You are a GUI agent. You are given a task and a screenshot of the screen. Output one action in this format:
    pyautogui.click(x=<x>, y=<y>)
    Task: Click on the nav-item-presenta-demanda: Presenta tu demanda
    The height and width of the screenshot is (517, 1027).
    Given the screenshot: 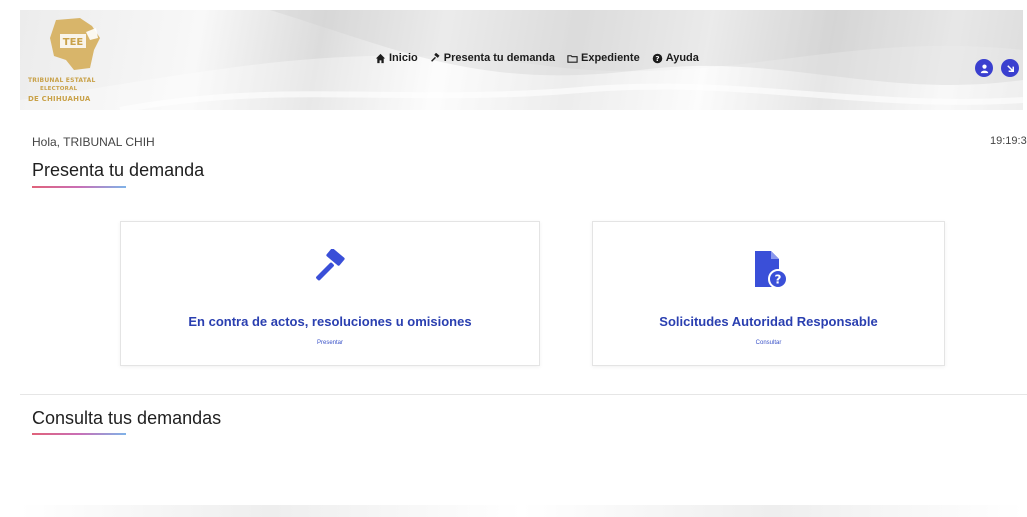 What is the action you would take?
    pyautogui.click(x=492, y=58)
    